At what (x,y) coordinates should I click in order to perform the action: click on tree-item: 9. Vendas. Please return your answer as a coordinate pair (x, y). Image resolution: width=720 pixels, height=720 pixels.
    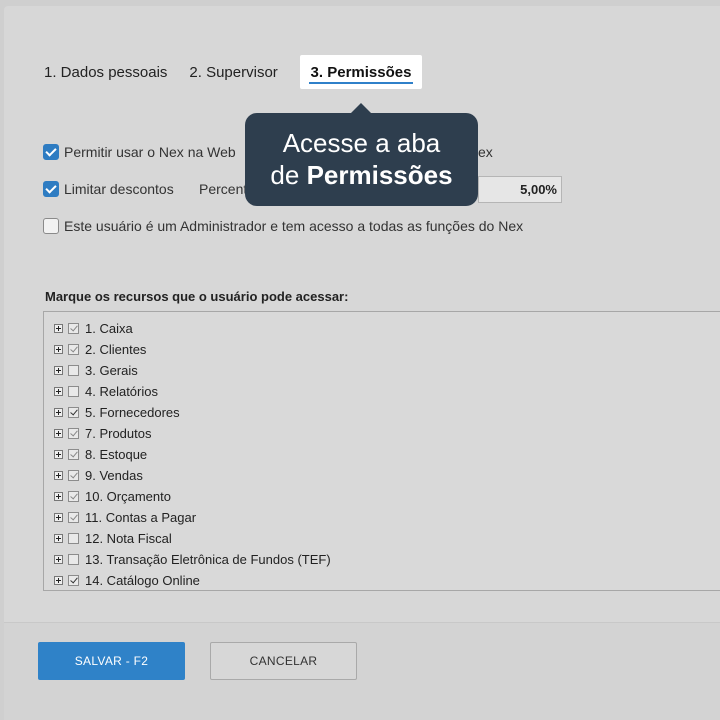
    Looking at the image, I should click on (98, 475).